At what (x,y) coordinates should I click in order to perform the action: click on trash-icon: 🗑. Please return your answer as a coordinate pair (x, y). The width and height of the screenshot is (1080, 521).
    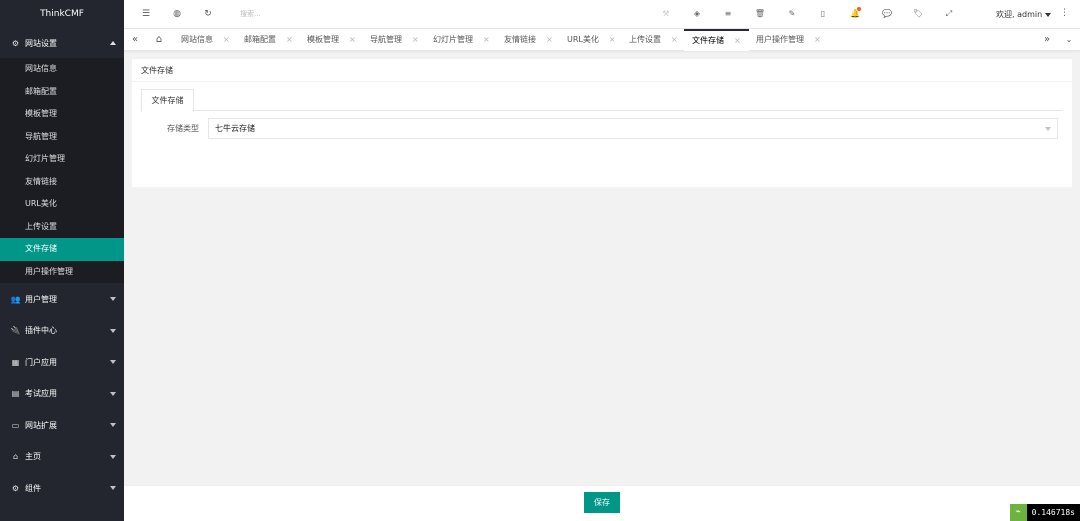
    Looking at the image, I should click on (760, 14).